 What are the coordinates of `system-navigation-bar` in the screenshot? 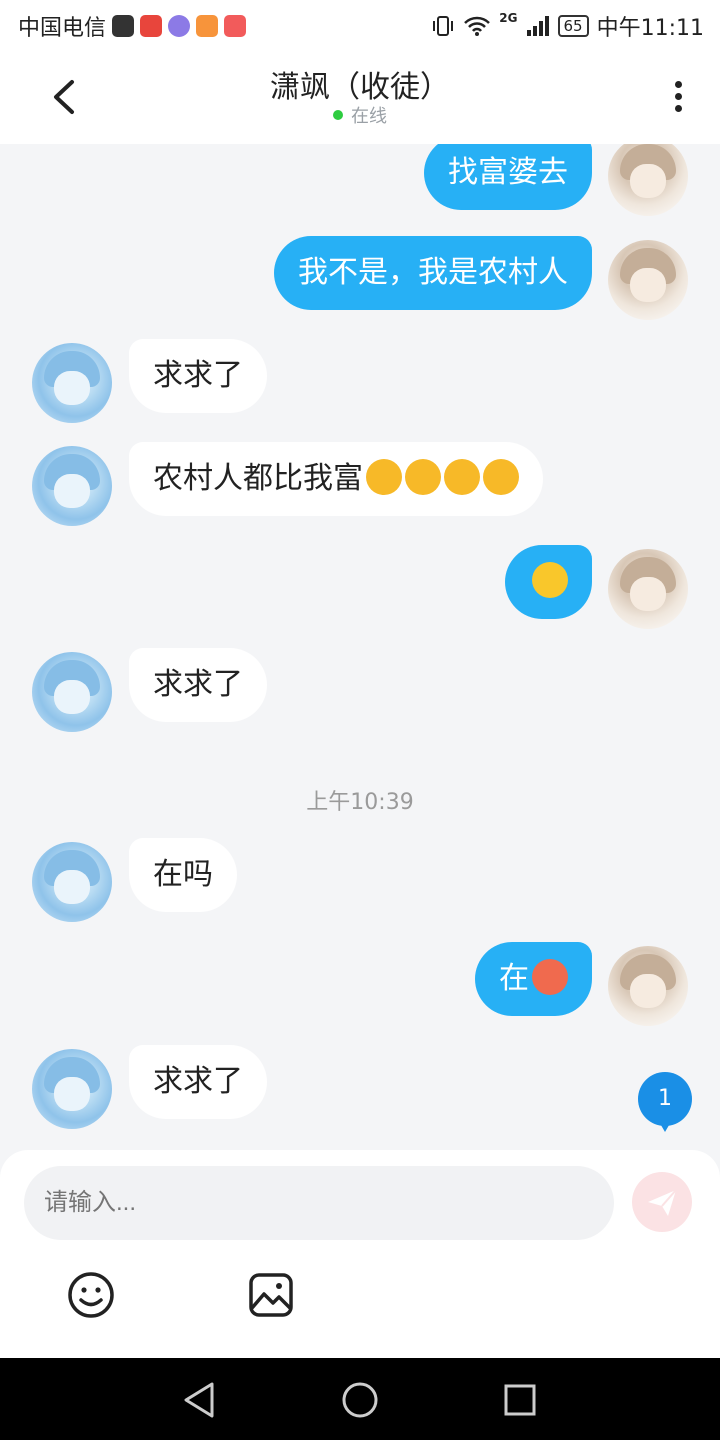 It's located at (360, 1399).